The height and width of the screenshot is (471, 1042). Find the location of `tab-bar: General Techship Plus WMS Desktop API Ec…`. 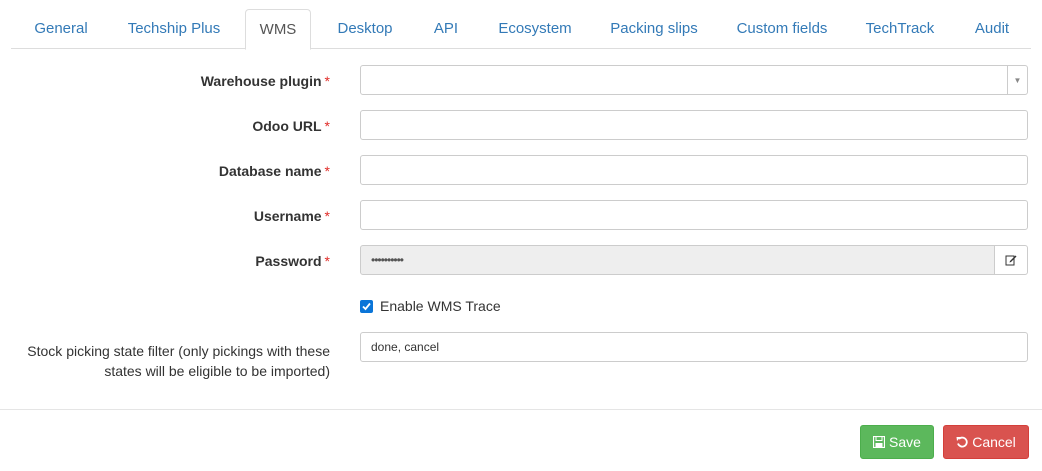

tab-bar: General Techship Plus WMS Desktop API Ec… is located at coordinates (521, 29).